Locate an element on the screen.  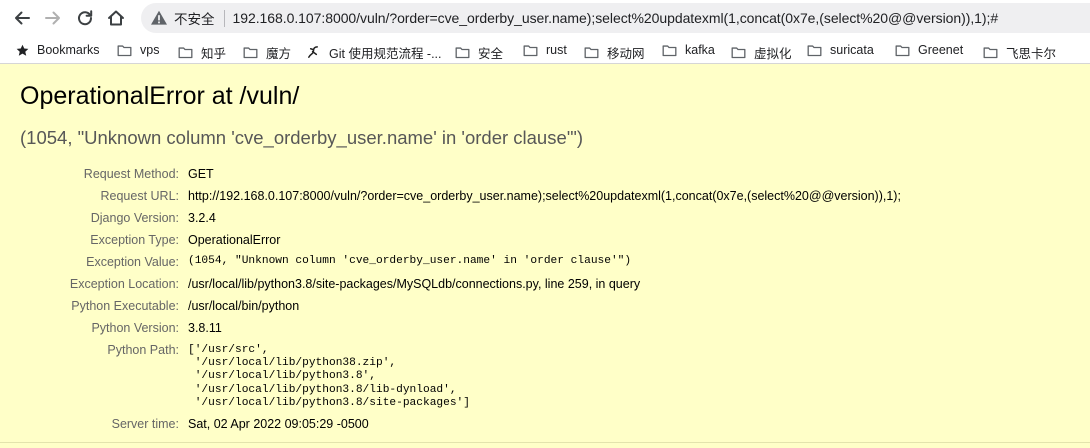
warning-triangle-icon is located at coordinates (159, 18).